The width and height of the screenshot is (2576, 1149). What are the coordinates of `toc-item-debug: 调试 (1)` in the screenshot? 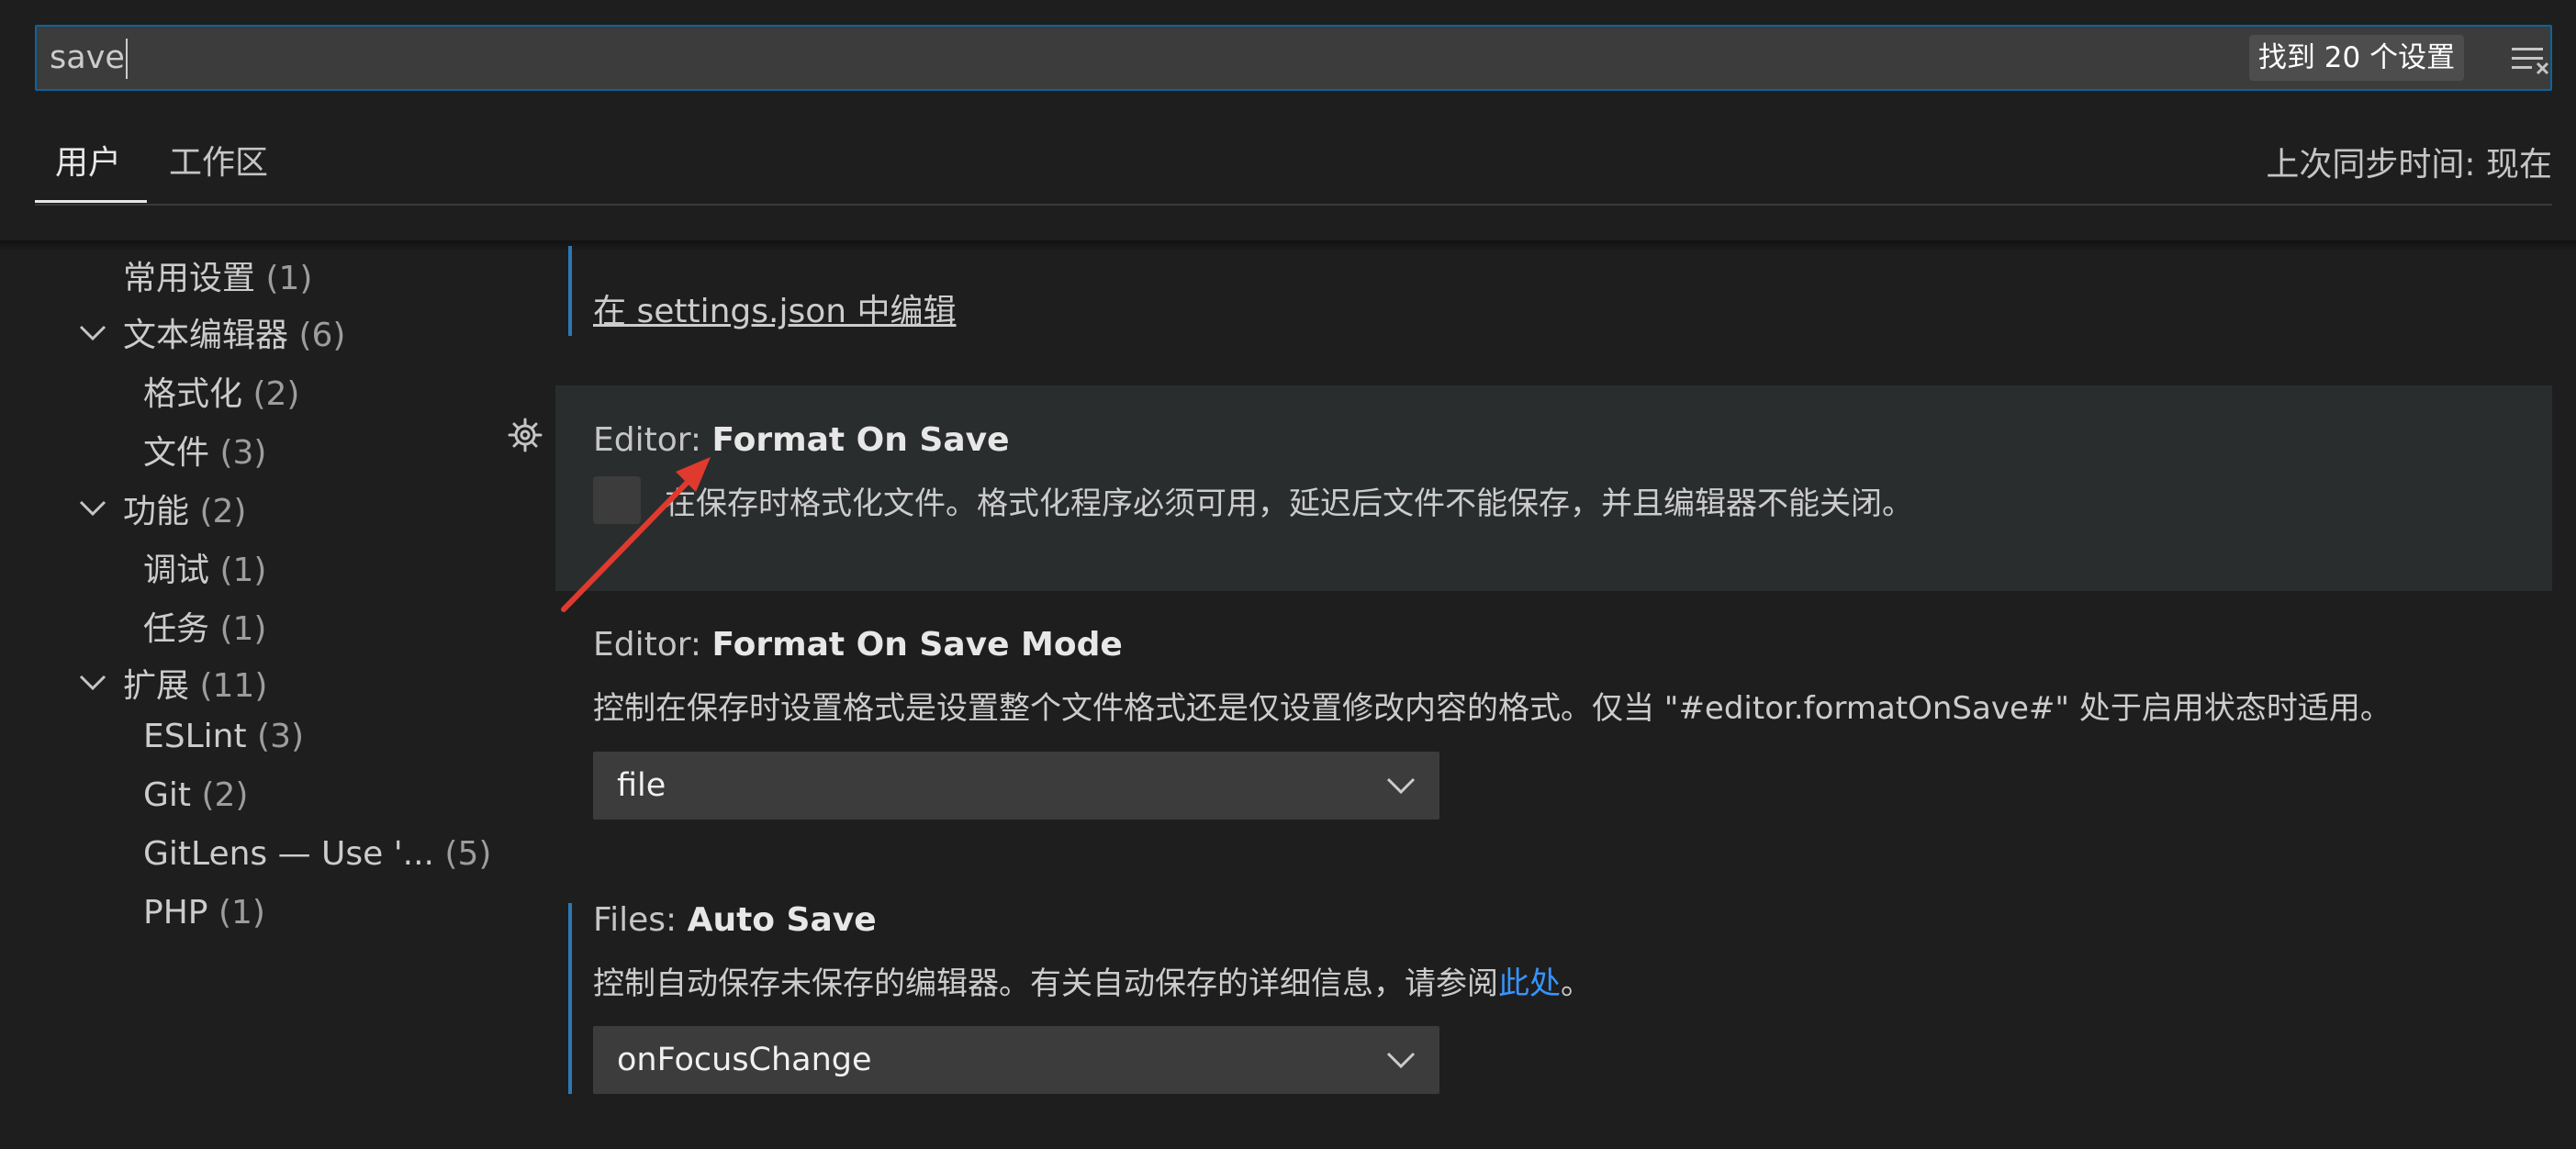 It's located at (204, 567).